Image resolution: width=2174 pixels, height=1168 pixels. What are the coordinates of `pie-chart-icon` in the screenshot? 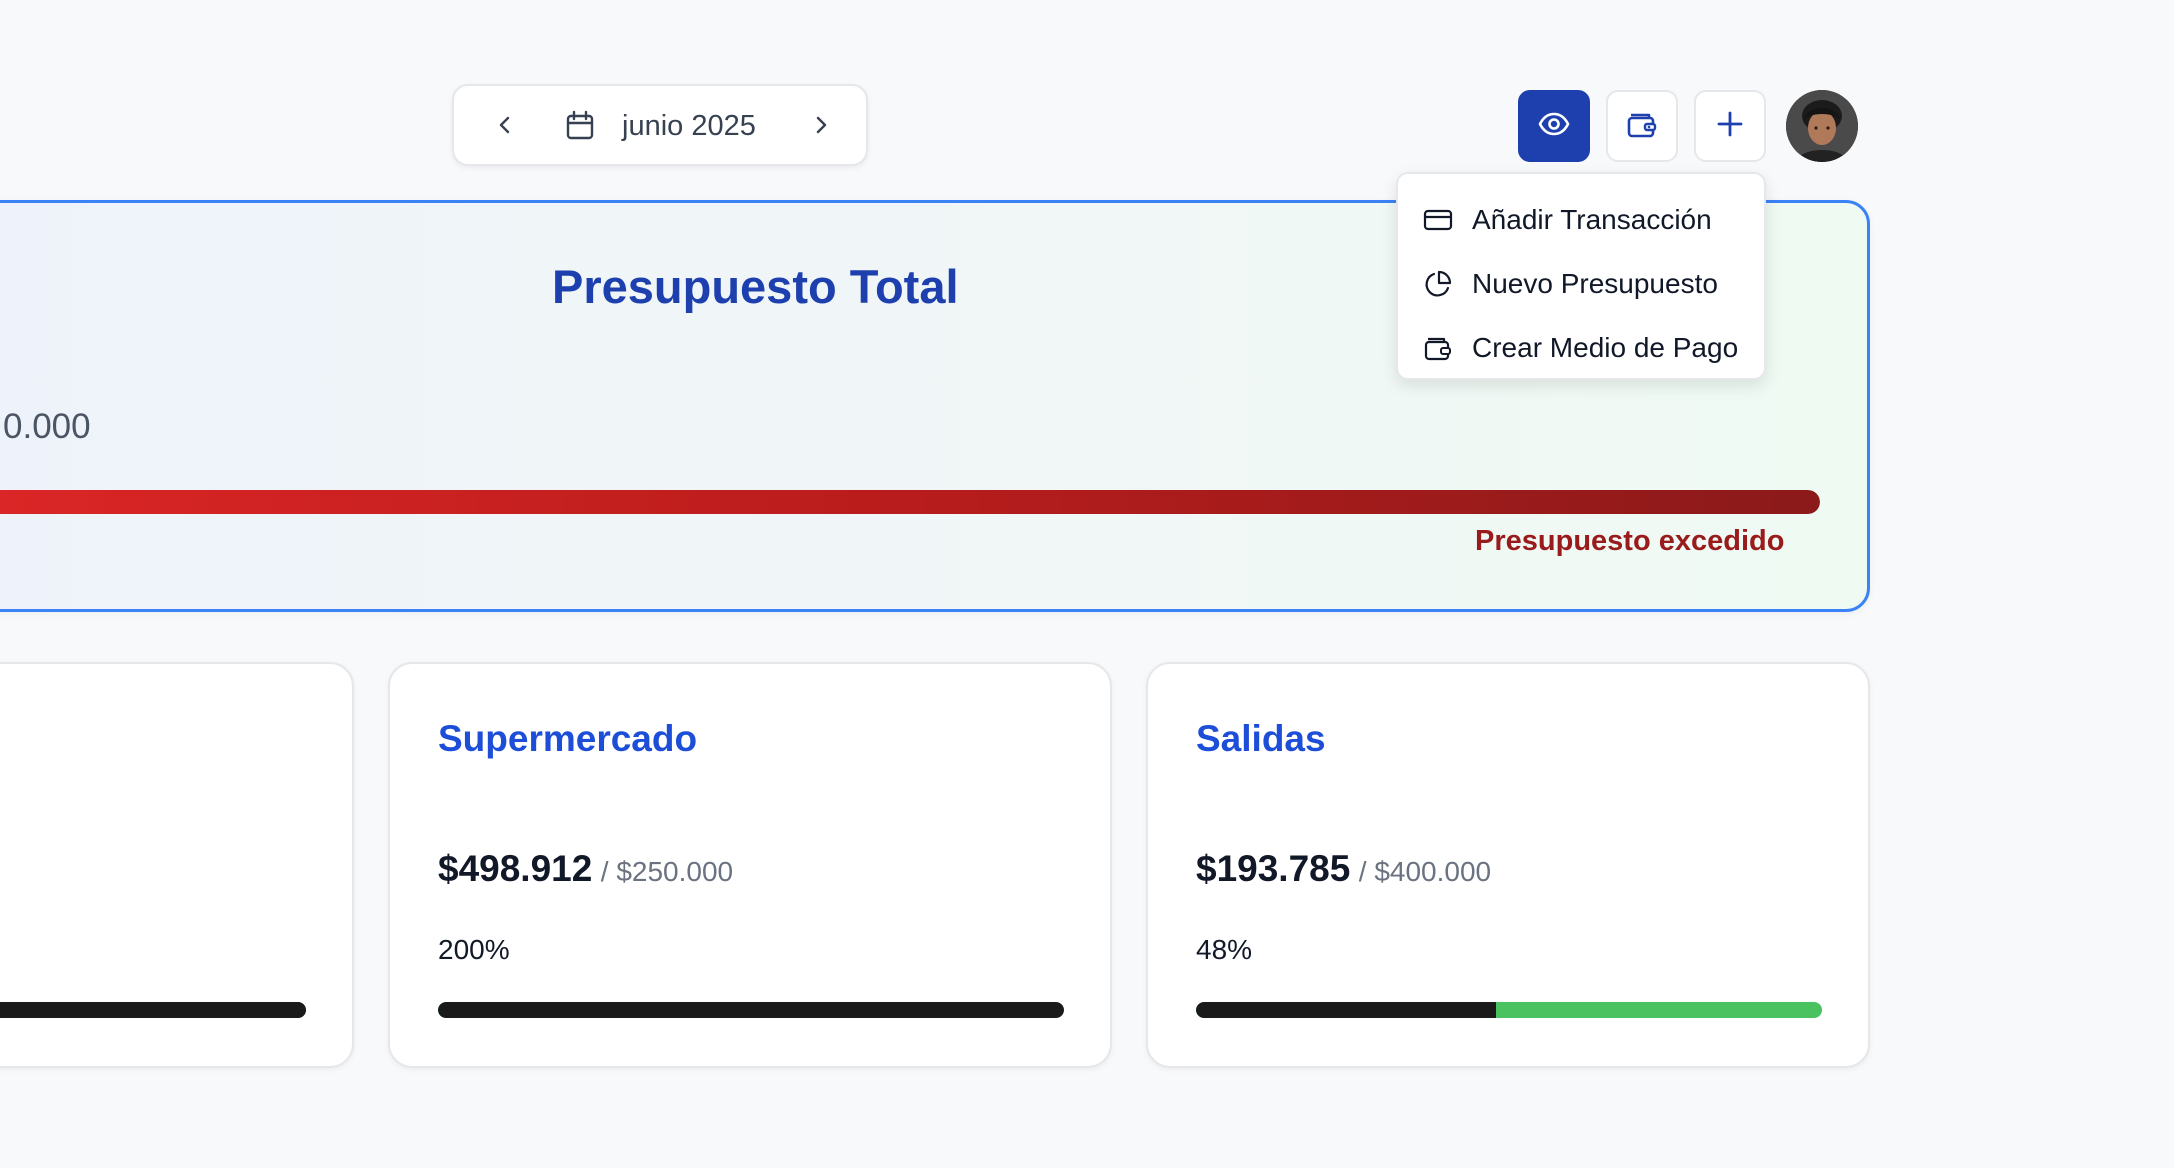 It's located at (1438, 284).